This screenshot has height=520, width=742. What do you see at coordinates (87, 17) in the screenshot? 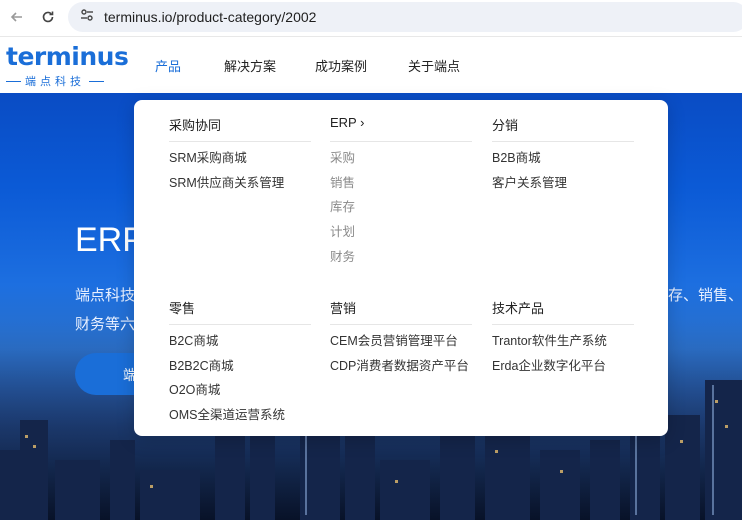
I see `site-info-icon` at bounding box center [87, 17].